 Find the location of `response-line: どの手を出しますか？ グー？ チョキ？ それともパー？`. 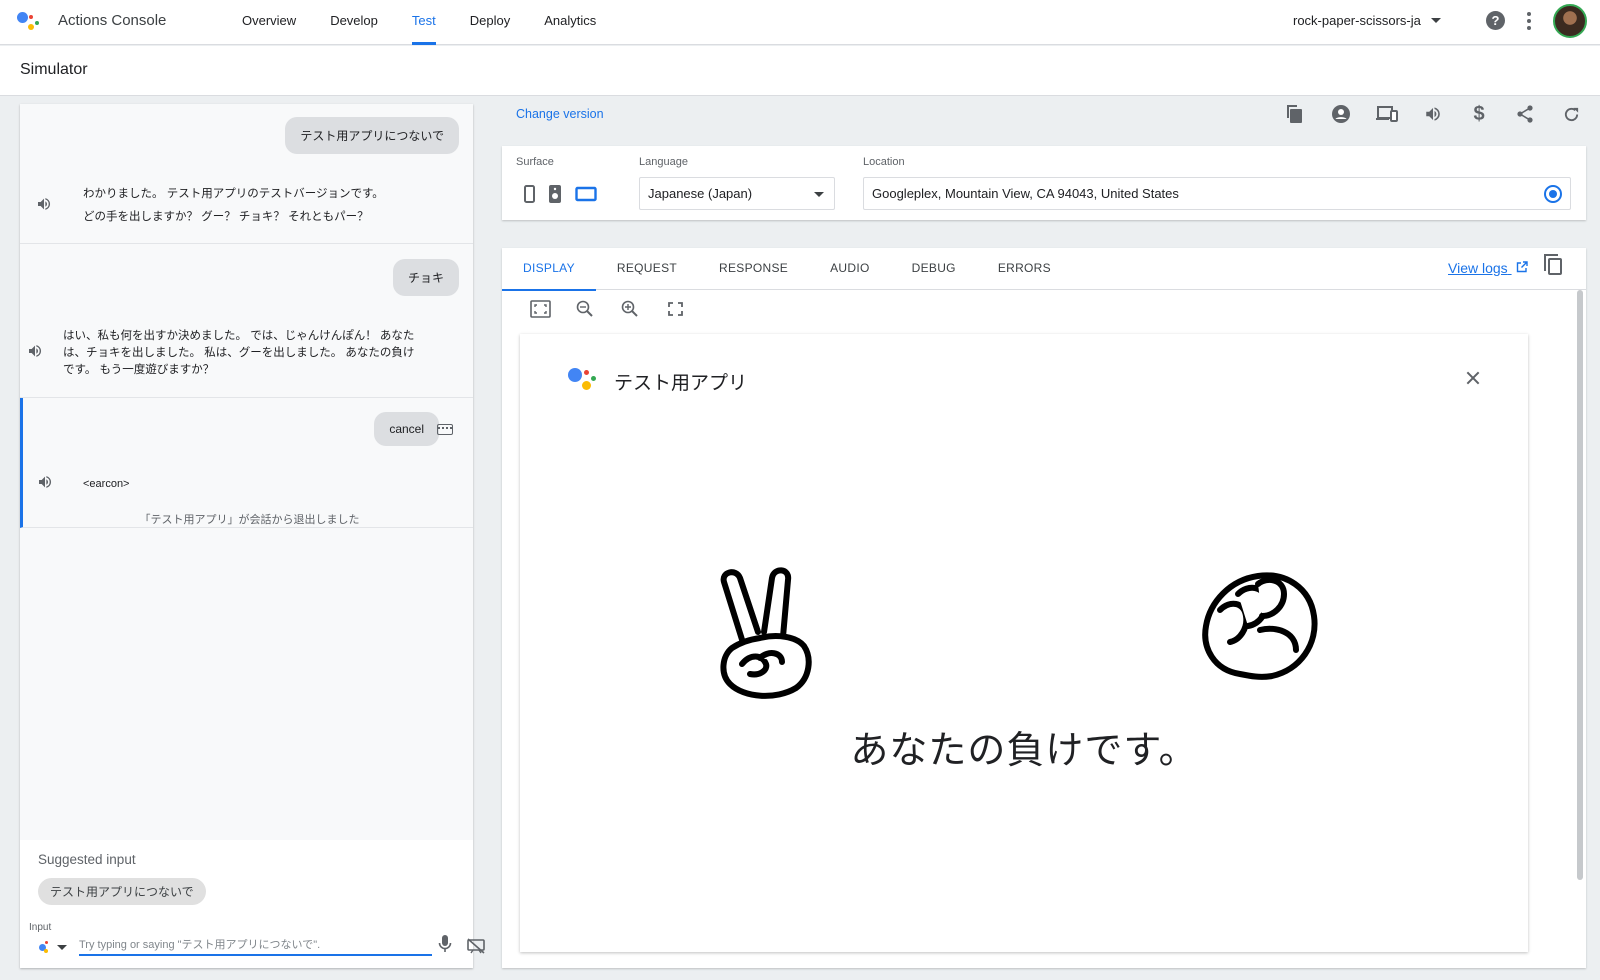

response-line: どの手を出しますか？ グー？ チョキ？ それともパー？ is located at coordinates (226, 217).